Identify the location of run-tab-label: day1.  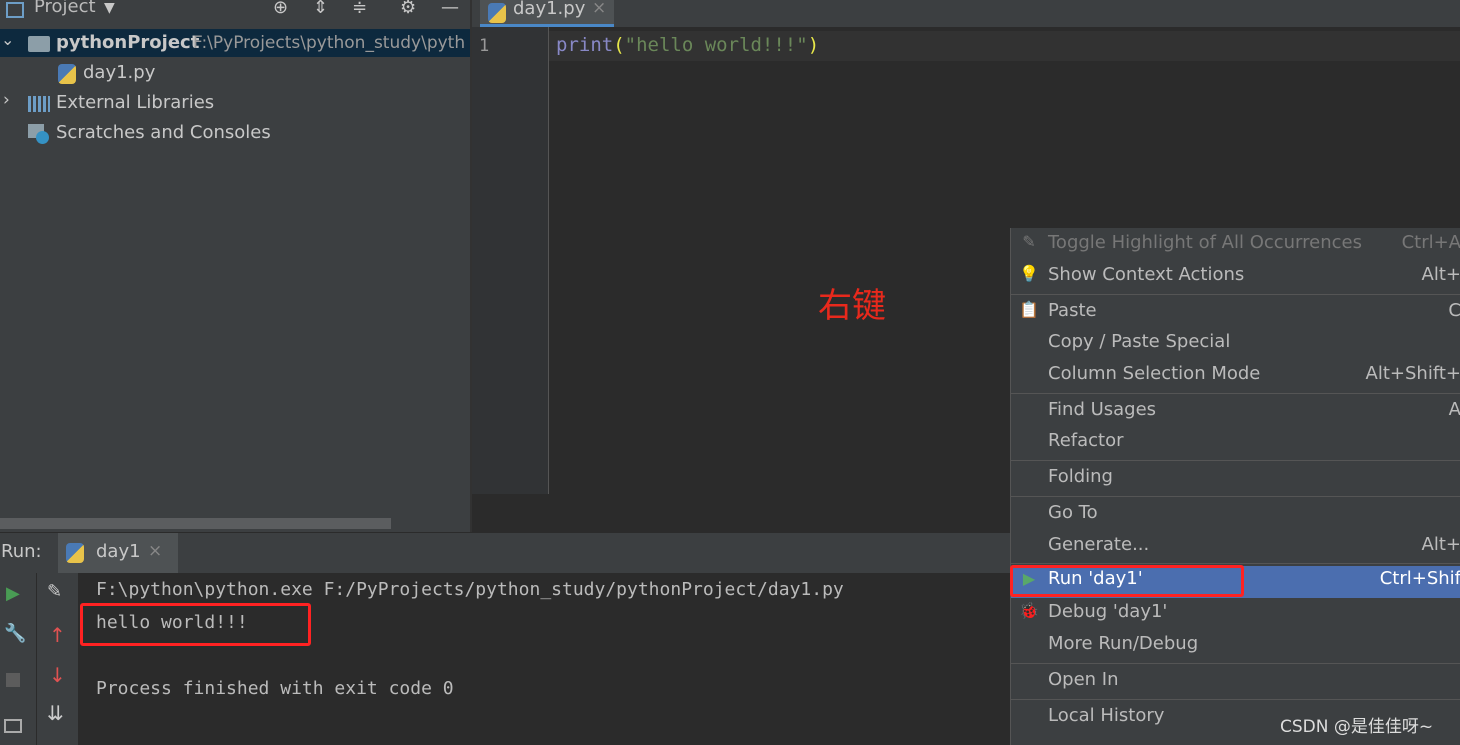
(118, 551).